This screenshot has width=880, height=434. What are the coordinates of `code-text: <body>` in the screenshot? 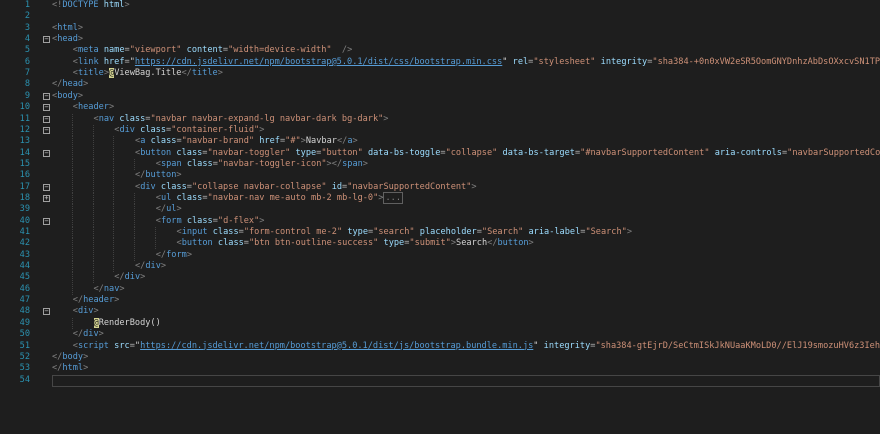 It's located at (67, 96).